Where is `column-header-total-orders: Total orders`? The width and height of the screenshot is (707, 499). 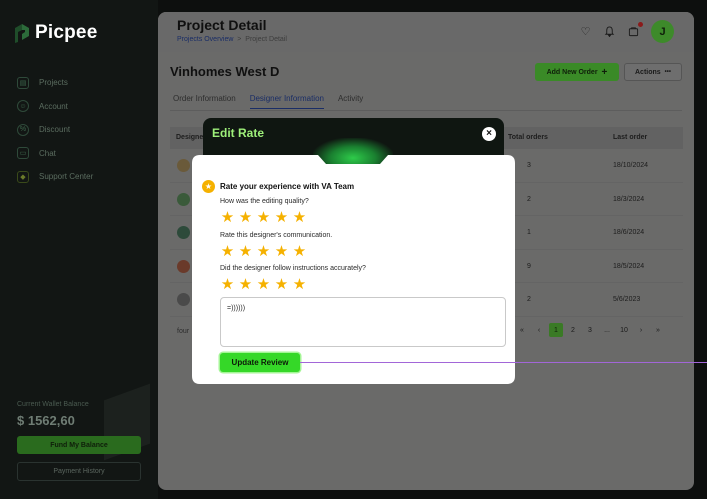
column-header-total-orders: Total orders is located at coordinates (528, 137).